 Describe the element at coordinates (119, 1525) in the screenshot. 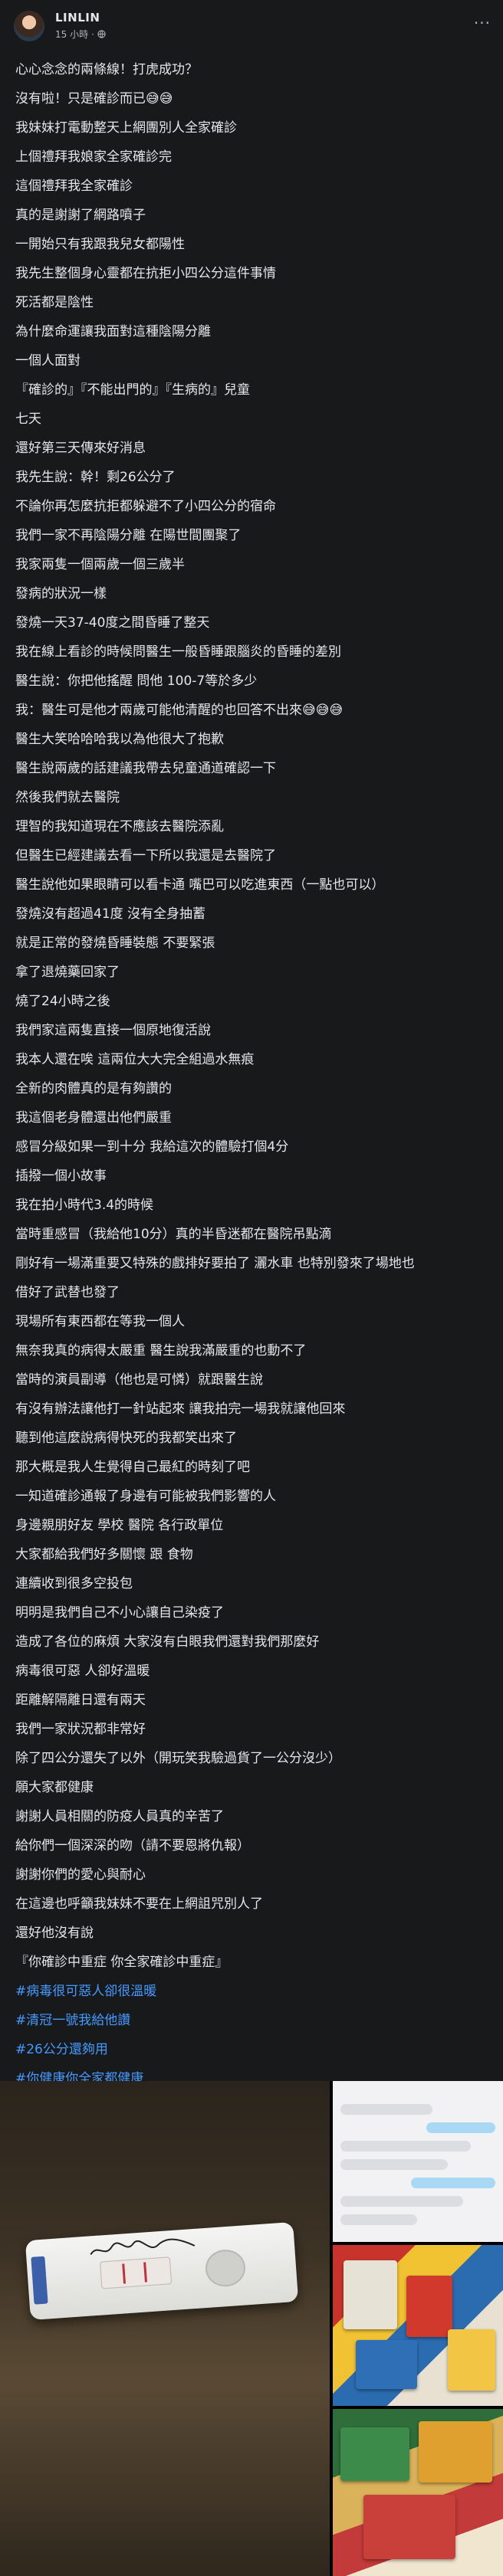

I see `post-line: 身邊親朋好友 學校 醫院 各行政單位` at that location.